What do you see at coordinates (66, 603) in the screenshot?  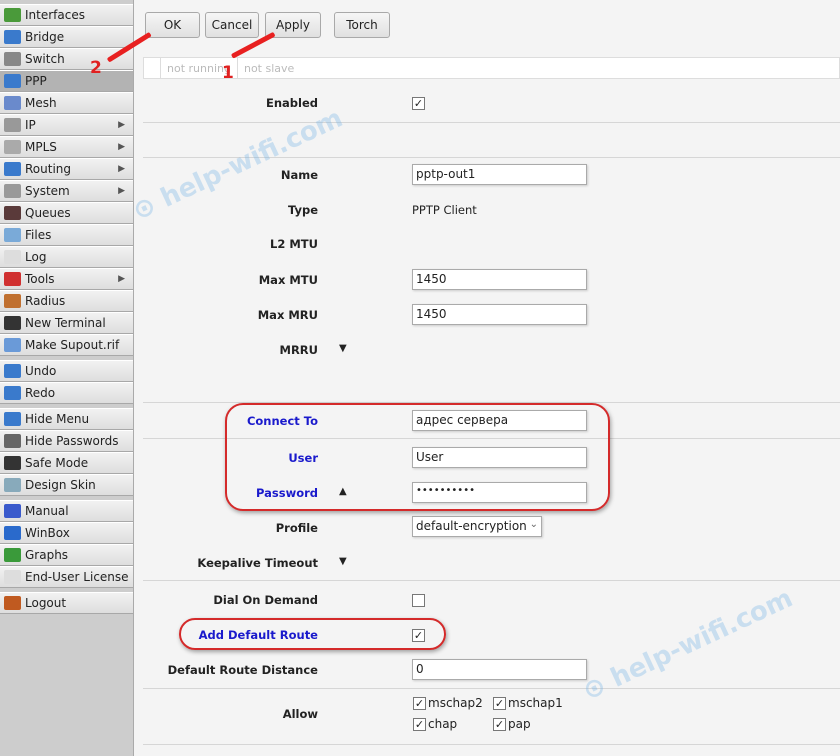 I see `sidebar-item-logout: Logout` at bounding box center [66, 603].